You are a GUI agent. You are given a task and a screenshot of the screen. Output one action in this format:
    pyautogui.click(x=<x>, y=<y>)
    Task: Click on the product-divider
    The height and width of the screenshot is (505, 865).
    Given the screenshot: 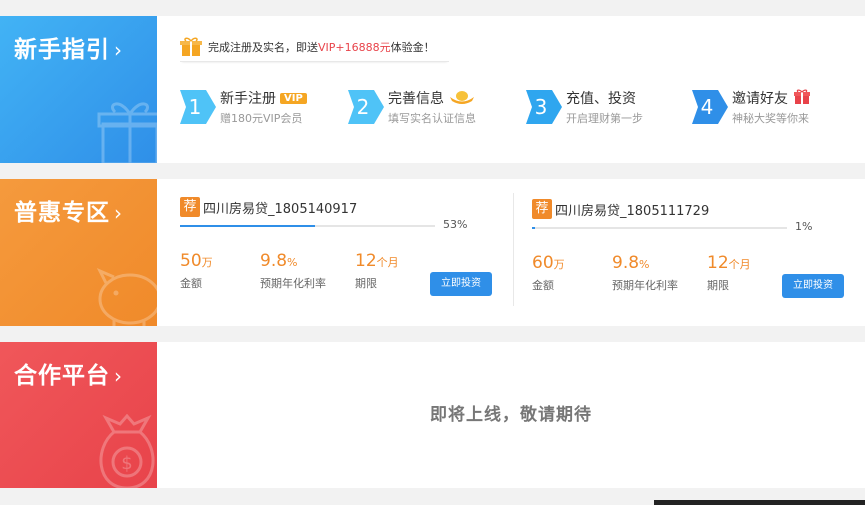 What is the action you would take?
    pyautogui.click(x=513, y=249)
    